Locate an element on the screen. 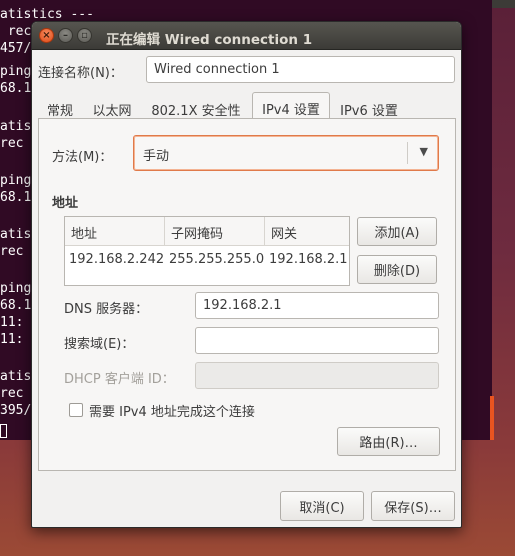 The width and height of the screenshot is (515, 556). column-header-address: 地址 is located at coordinates (115, 231).